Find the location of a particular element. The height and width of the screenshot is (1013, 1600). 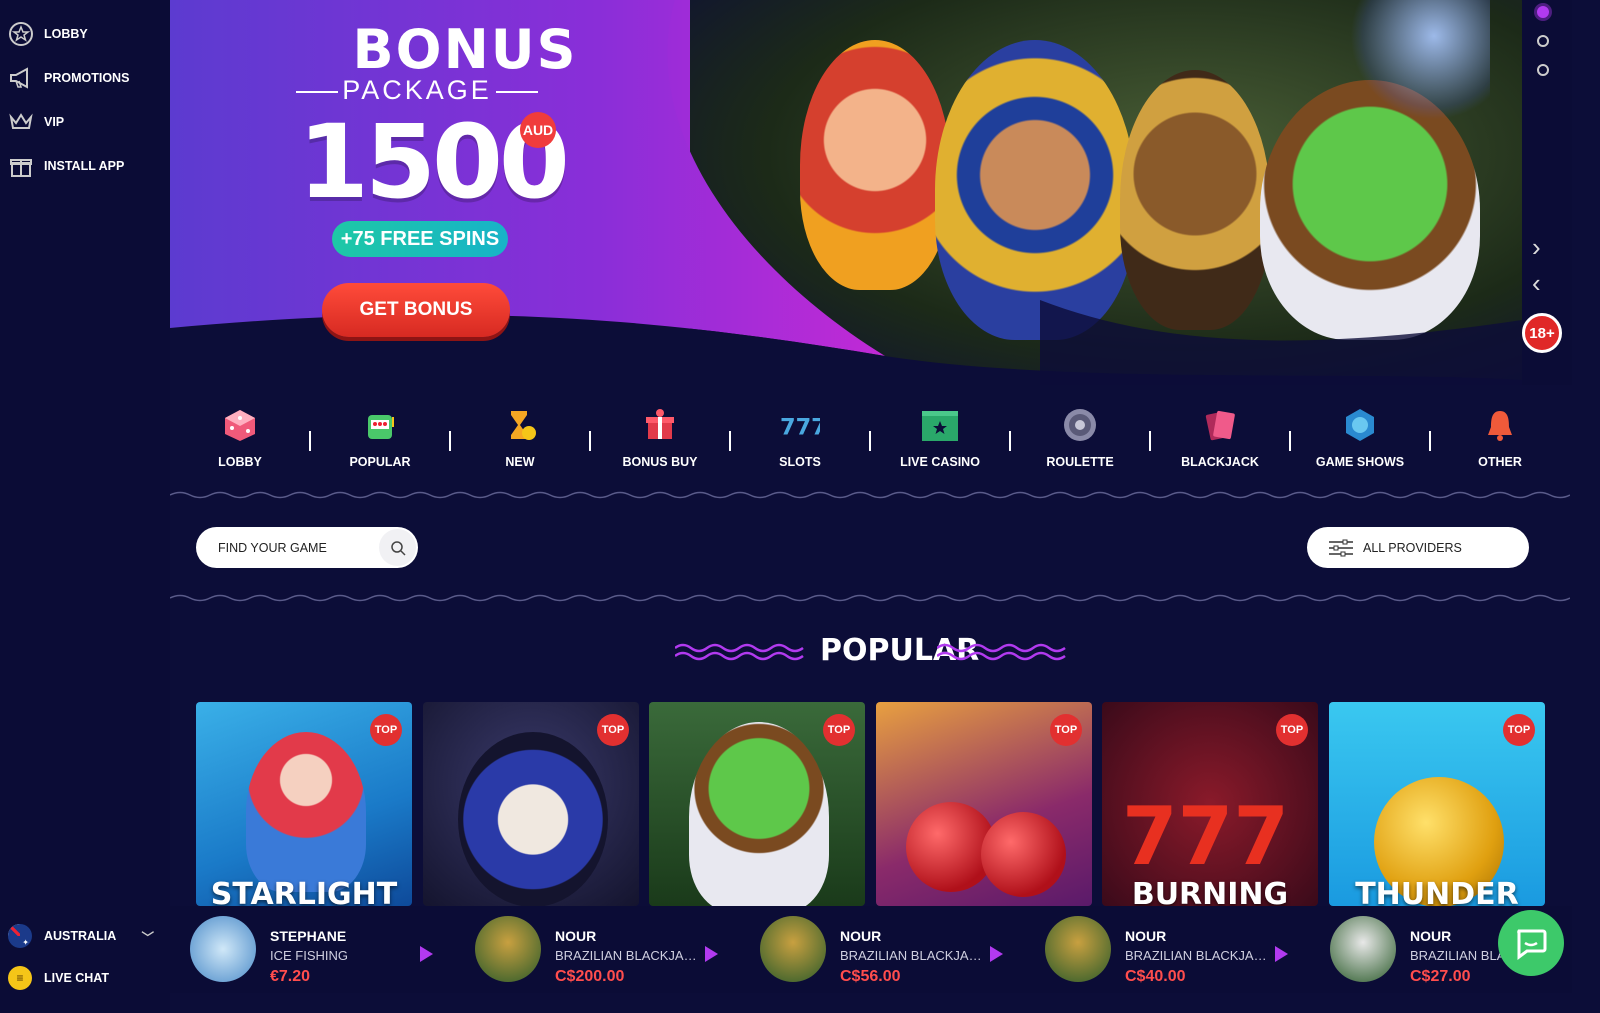

category-label: OTHER is located at coordinates (1500, 462).